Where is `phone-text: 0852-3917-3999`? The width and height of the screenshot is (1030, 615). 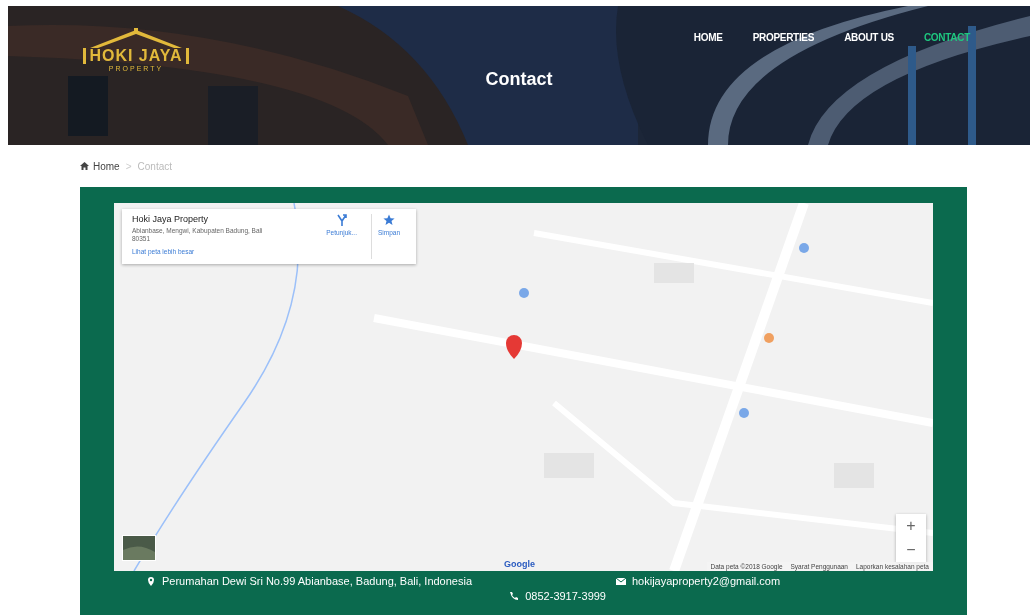
phone-text: 0852-3917-3999 is located at coordinates (565, 596).